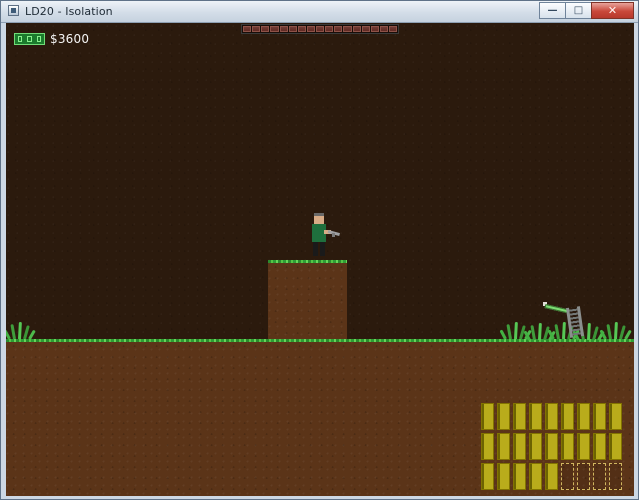 The image size is (639, 500). Describe the element at coordinates (333, 235) in the screenshot. I see `gun-grip` at that location.